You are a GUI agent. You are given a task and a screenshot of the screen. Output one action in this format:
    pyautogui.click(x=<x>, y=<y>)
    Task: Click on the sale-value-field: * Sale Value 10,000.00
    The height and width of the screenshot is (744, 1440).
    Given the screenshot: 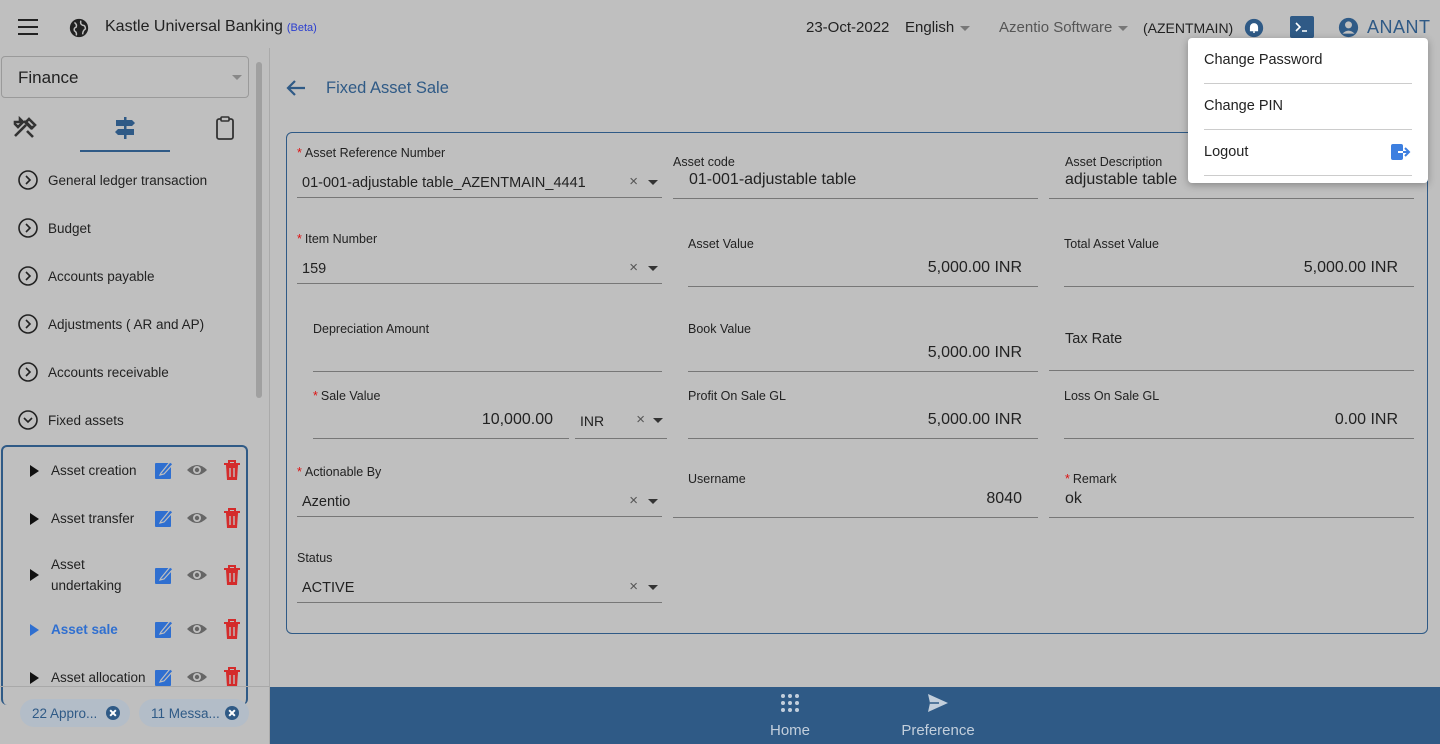 What is the action you would take?
    pyautogui.click(x=441, y=414)
    